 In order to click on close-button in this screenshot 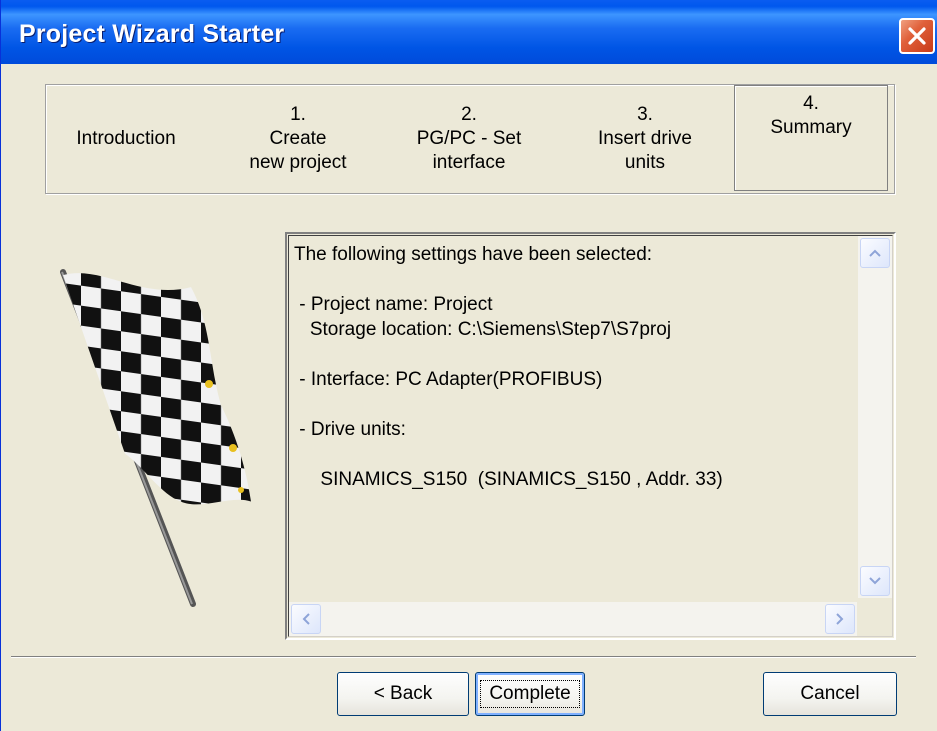, I will do `click(917, 36)`.